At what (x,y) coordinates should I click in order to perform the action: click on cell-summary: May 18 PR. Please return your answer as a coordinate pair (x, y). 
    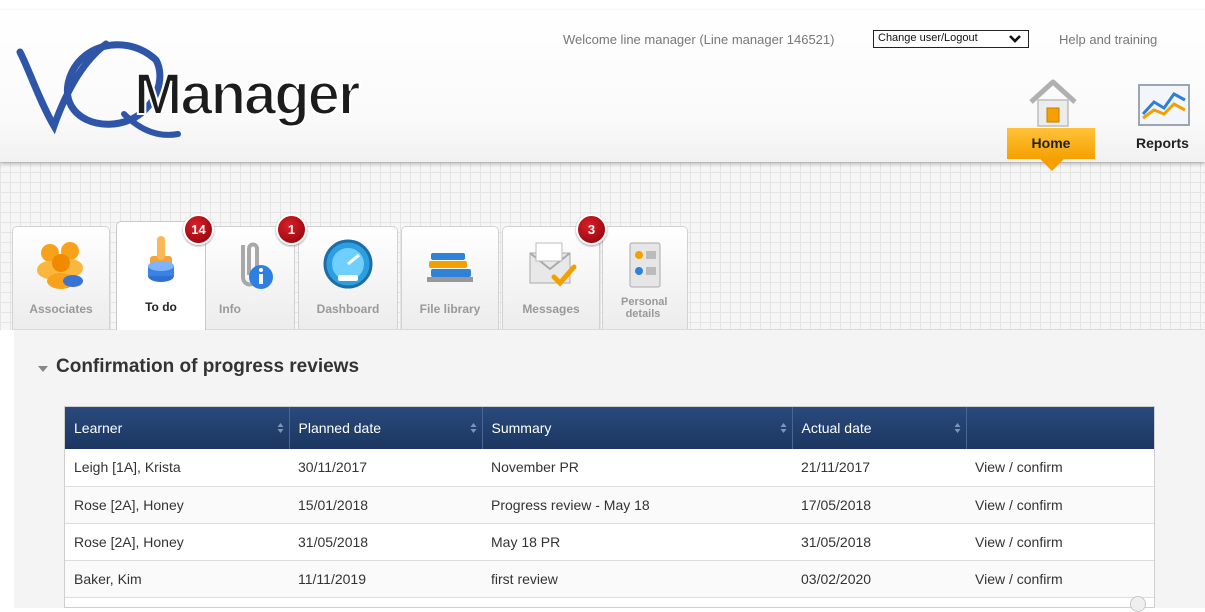
    Looking at the image, I should click on (637, 542).